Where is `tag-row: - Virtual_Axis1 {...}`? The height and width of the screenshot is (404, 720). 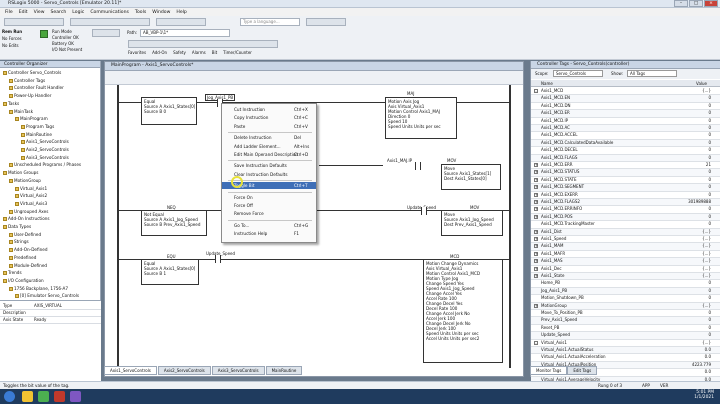 tag-row: - Virtual_Axis1 {...} is located at coordinates (625, 343).